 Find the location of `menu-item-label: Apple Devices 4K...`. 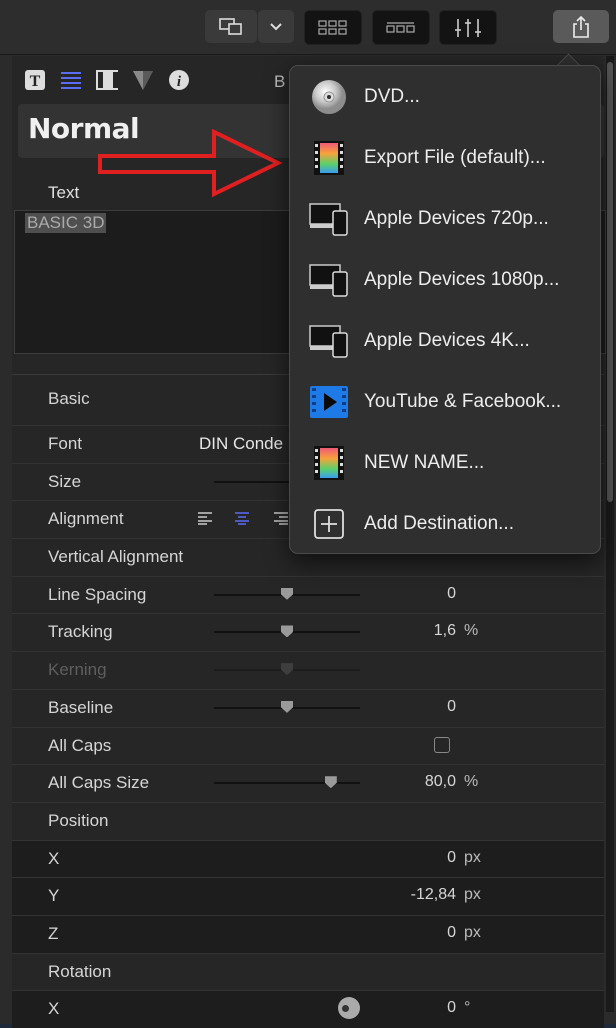

menu-item-label: Apple Devices 4K... is located at coordinates (447, 340).